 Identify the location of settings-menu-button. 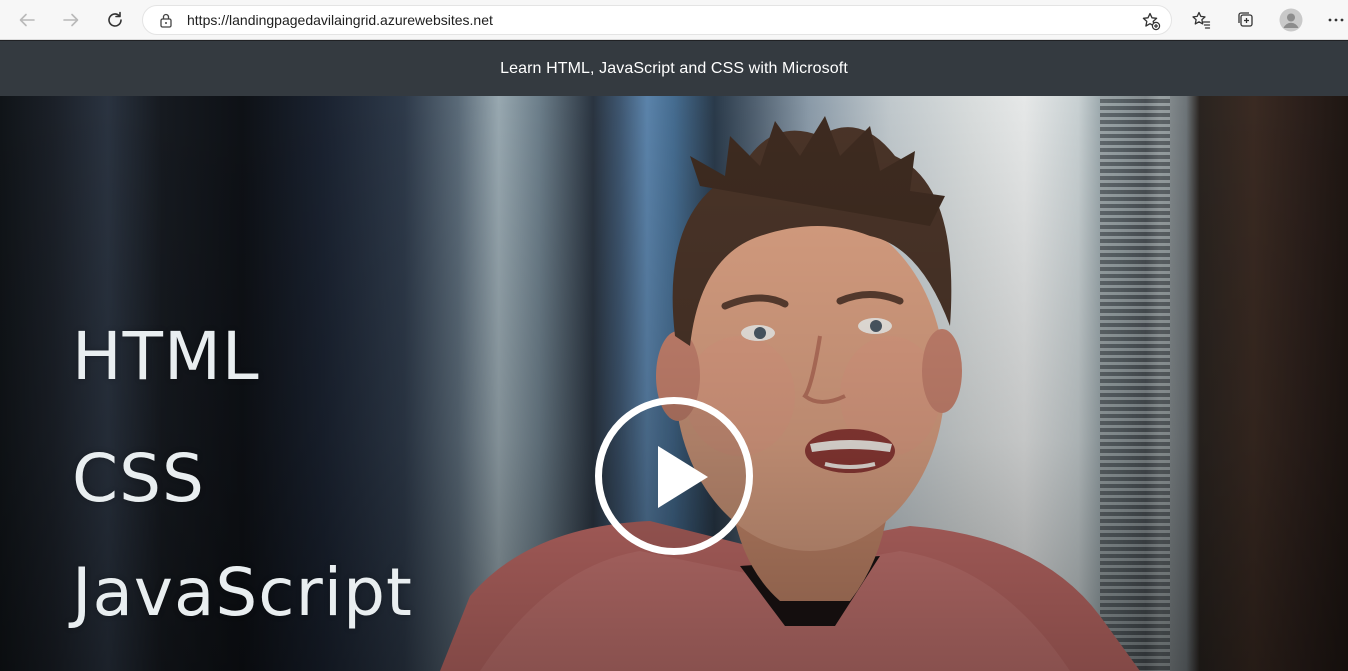
(1334, 20).